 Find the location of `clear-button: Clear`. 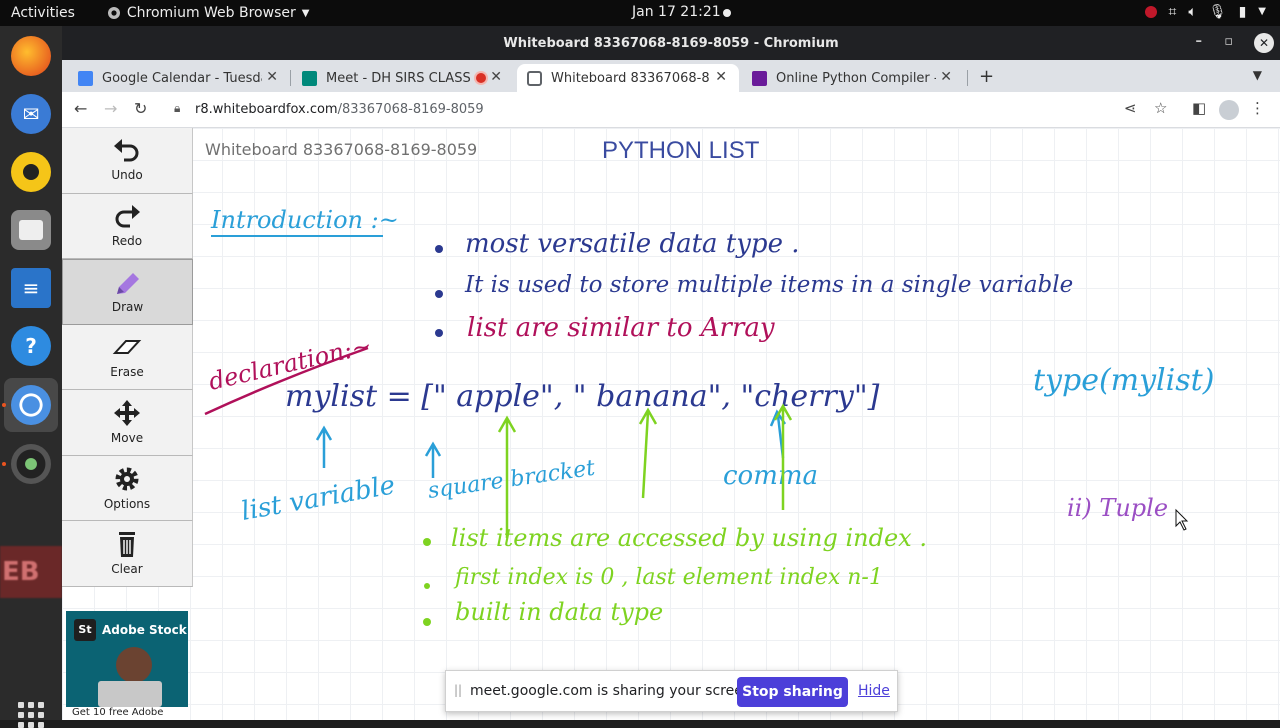

clear-button: Clear is located at coordinates (127, 554).